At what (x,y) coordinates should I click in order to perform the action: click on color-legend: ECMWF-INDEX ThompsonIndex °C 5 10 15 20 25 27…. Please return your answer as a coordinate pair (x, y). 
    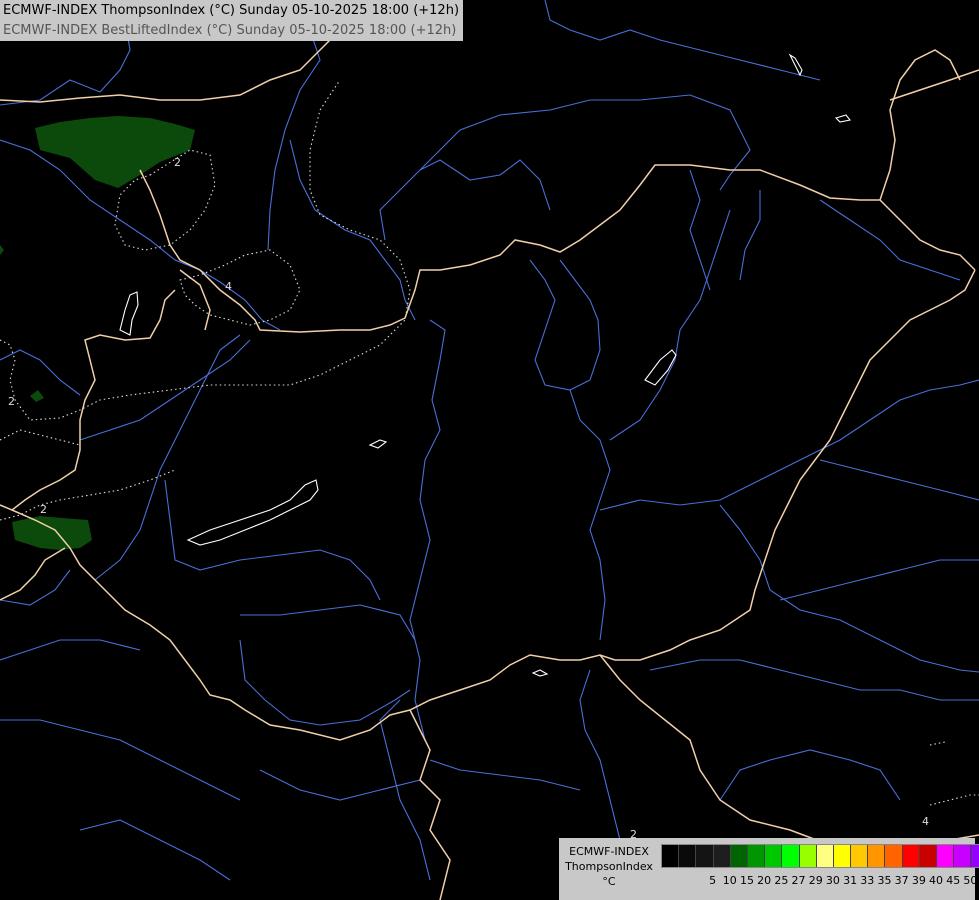
    Looking at the image, I should click on (769, 869).